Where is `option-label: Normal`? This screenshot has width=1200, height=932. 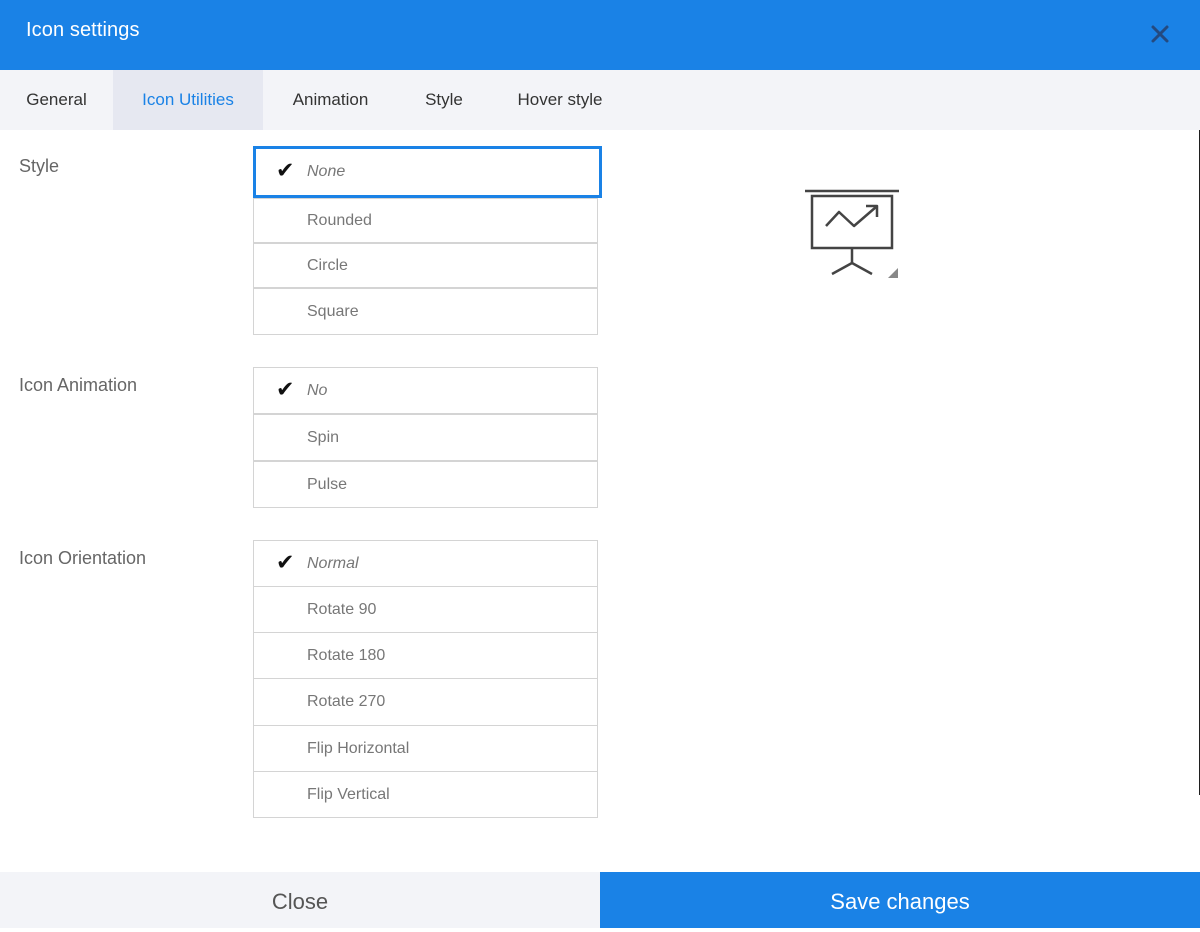 option-label: Normal is located at coordinates (333, 563).